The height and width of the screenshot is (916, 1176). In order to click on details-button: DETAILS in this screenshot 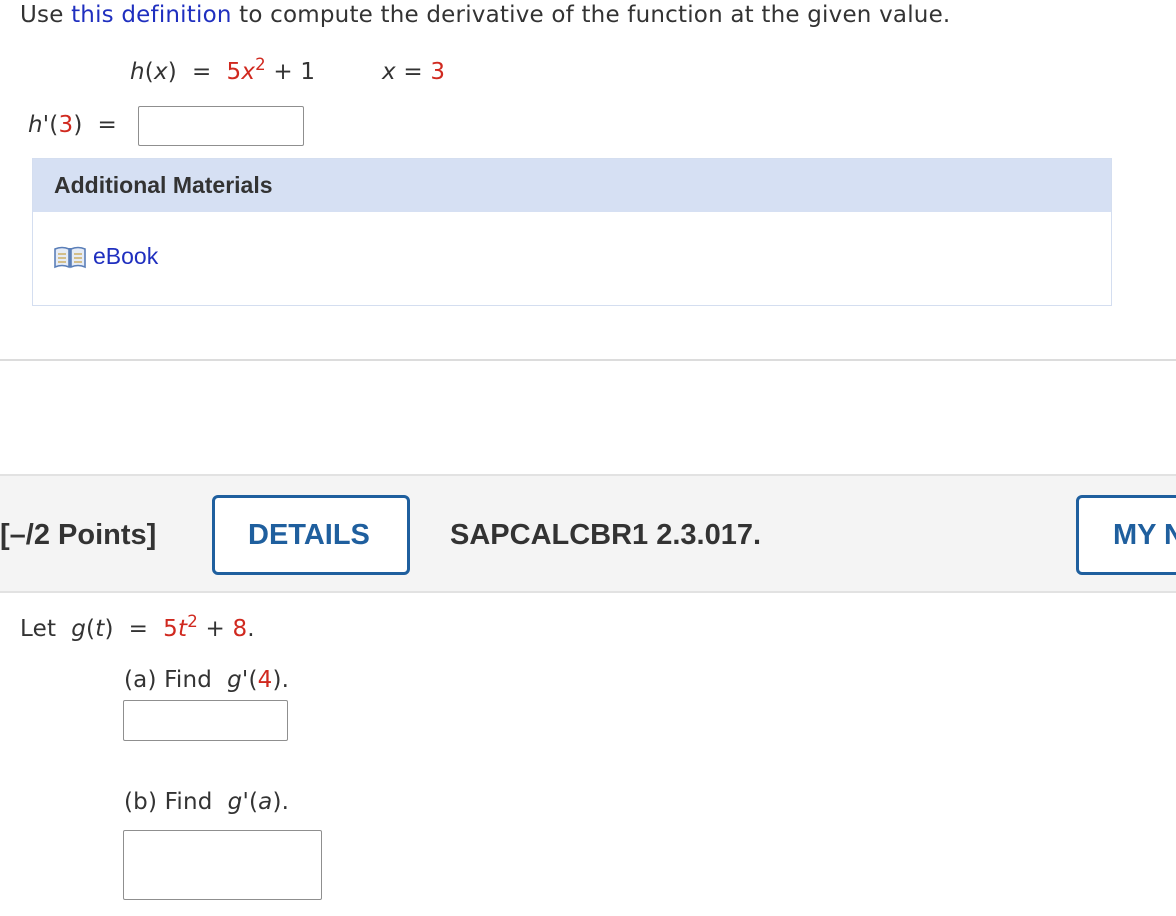, I will do `click(311, 535)`.